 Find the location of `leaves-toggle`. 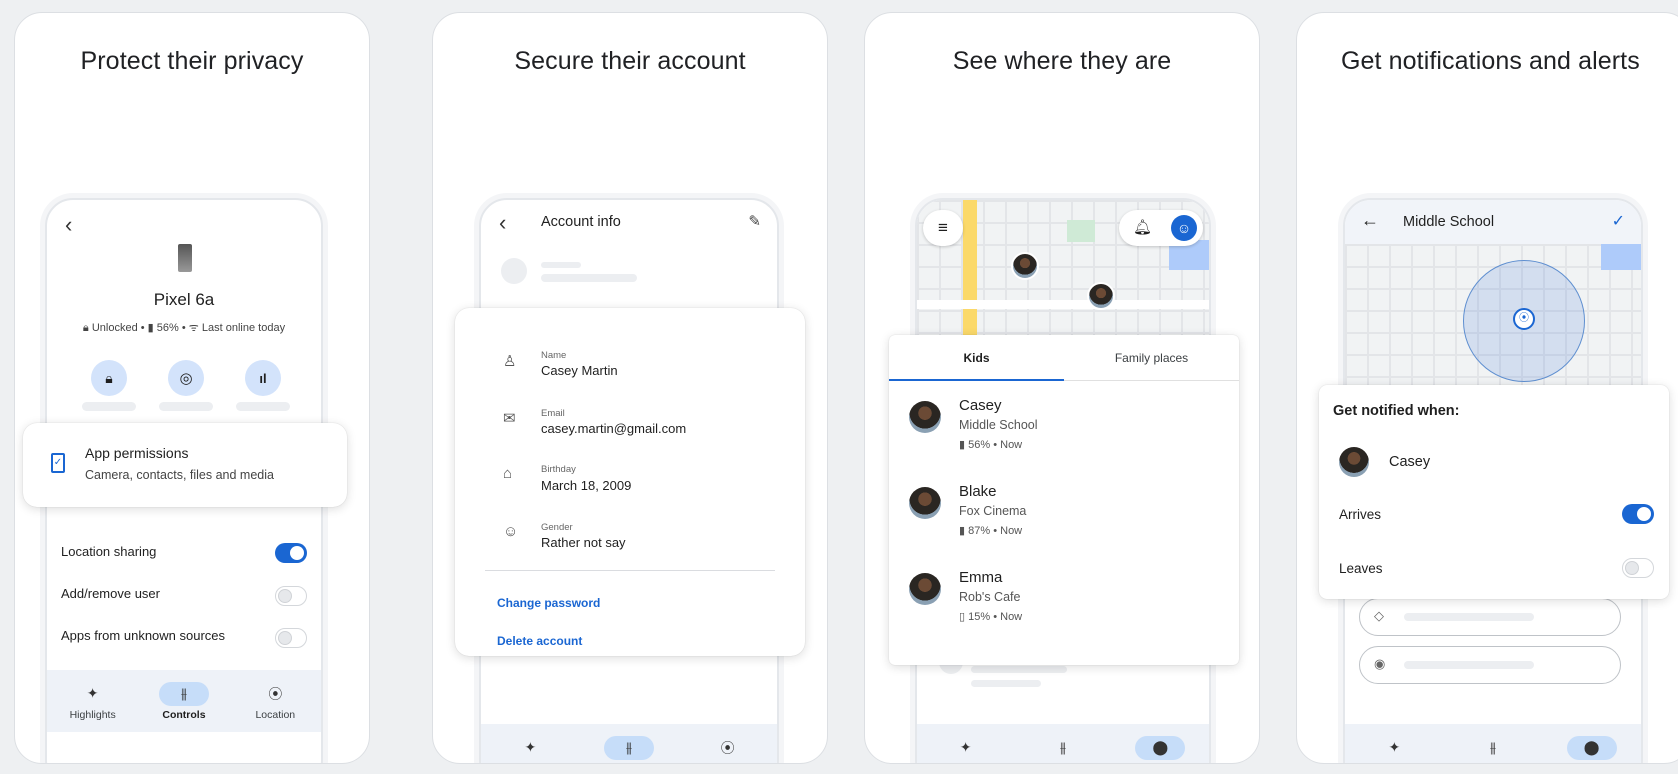

leaves-toggle is located at coordinates (1638, 568).